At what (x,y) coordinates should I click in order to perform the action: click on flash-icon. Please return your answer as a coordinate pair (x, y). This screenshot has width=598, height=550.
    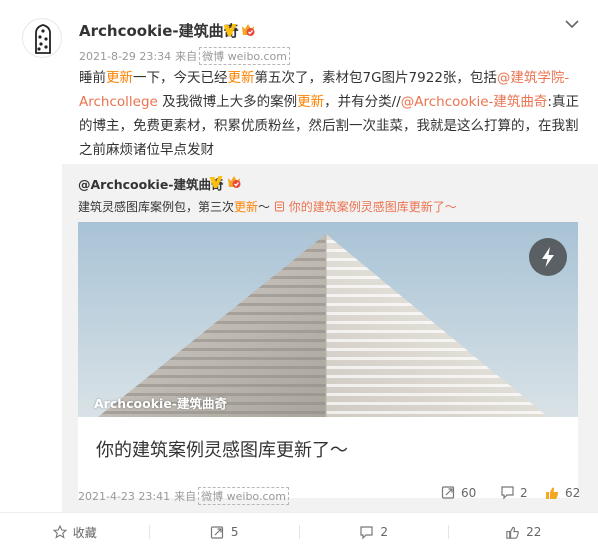
    Looking at the image, I should click on (548, 257).